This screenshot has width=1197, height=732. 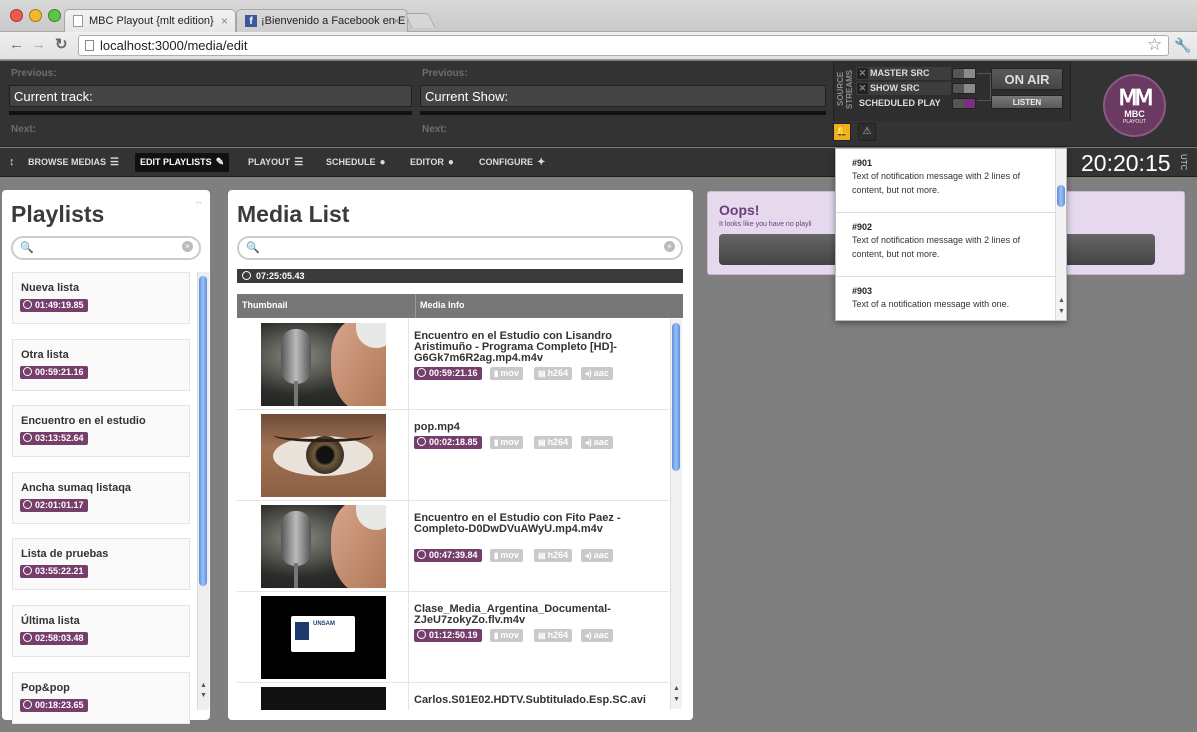 What do you see at coordinates (106, 248) in the screenshot?
I see `playlist-search-input: 🔍 ×` at bounding box center [106, 248].